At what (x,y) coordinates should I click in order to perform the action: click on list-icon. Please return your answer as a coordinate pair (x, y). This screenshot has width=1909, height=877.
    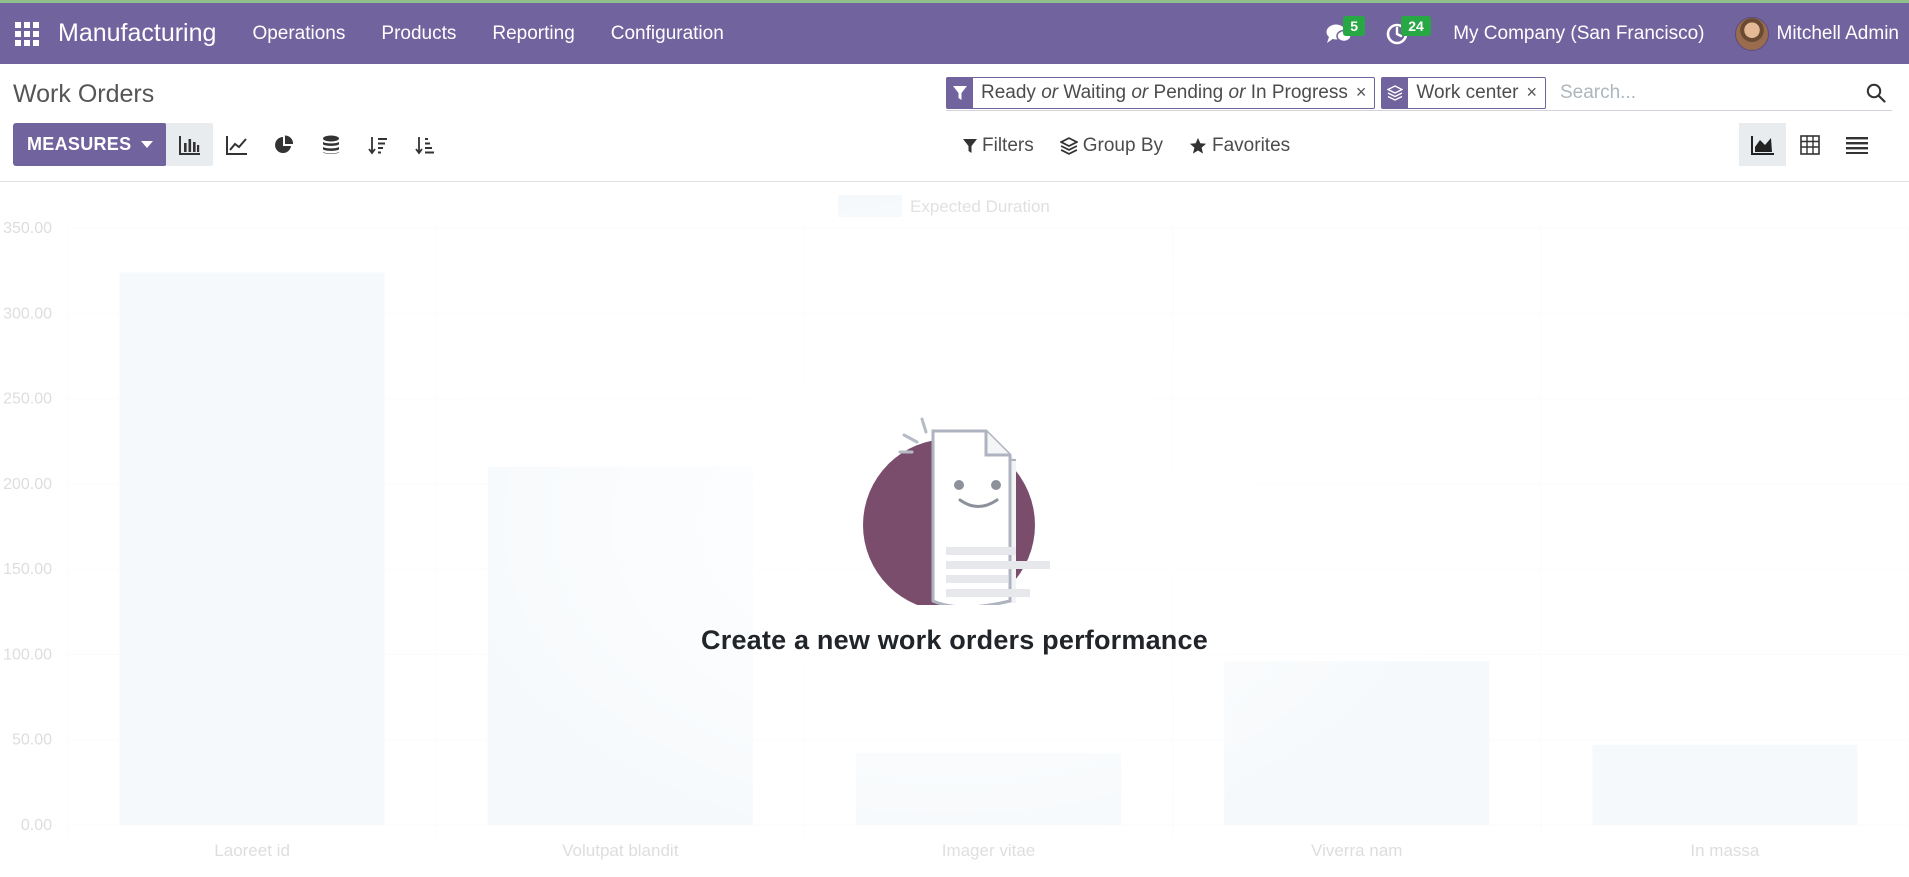
    Looking at the image, I should click on (1856, 145).